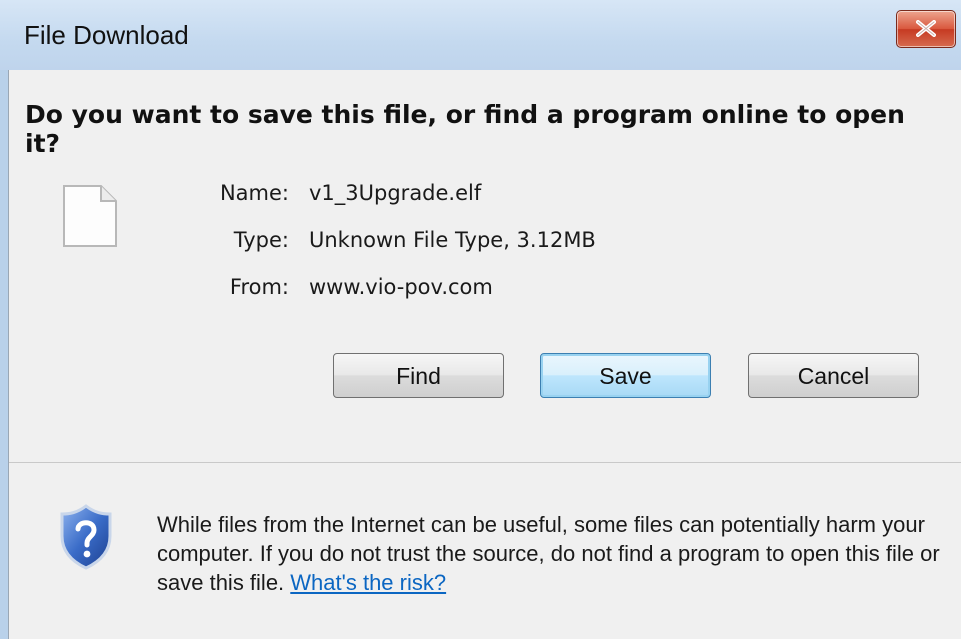 The height and width of the screenshot is (639, 961). I want to click on save-button: Save, so click(625, 375).